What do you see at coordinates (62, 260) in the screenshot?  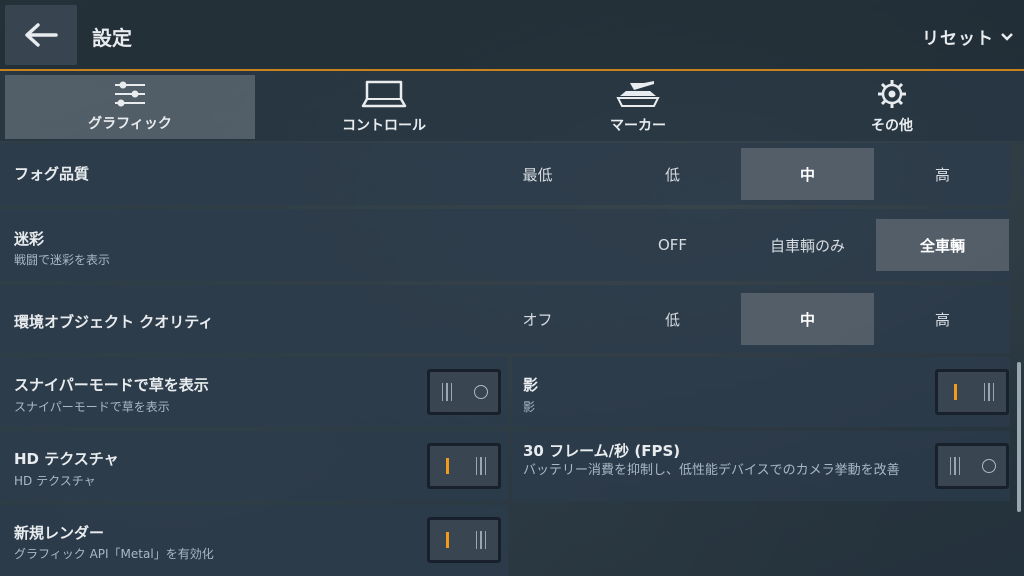 I see `camo-description: 戦闘で迷彩を表示` at bounding box center [62, 260].